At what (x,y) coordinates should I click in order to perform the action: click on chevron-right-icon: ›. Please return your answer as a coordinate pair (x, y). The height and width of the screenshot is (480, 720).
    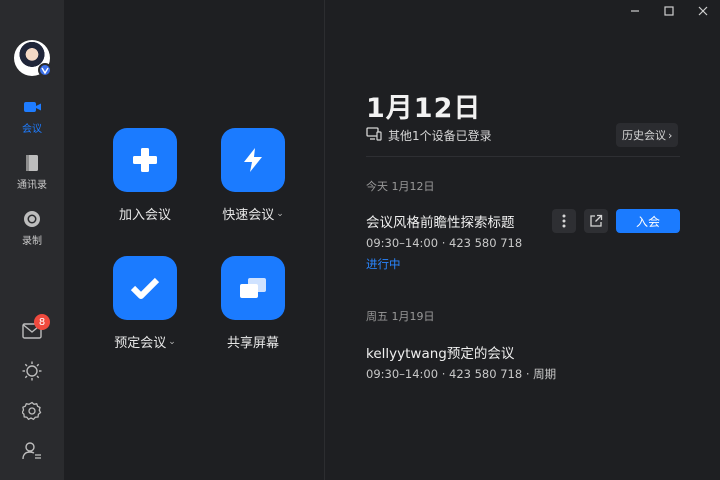
    Looking at the image, I should click on (670, 135).